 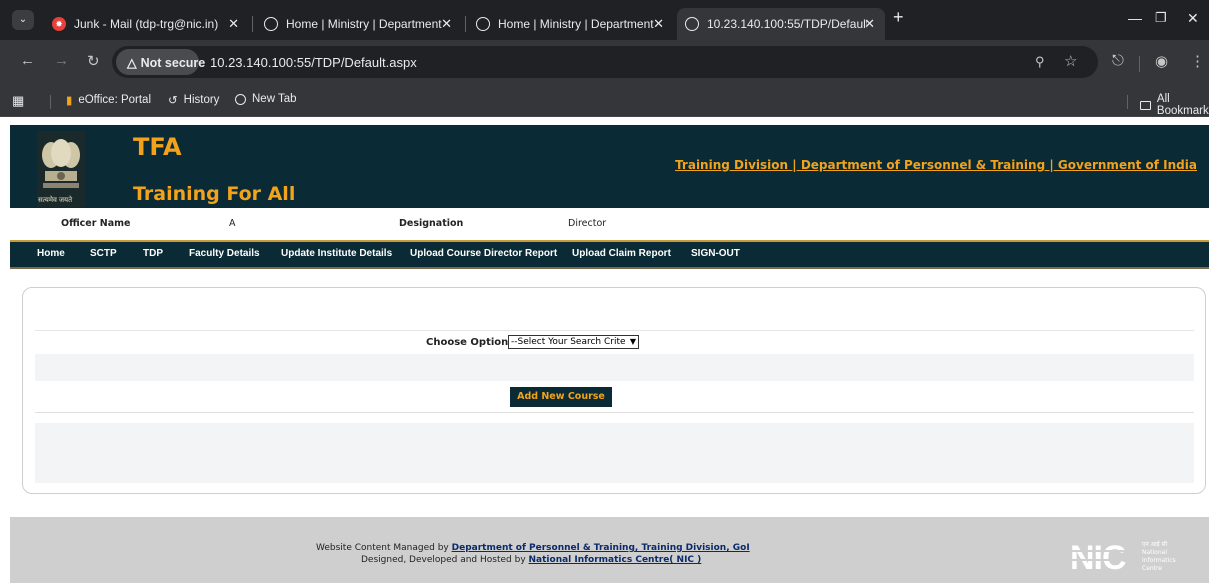 What do you see at coordinates (1145, 105) in the screenshot?
I see `folder-icon` at bounding box center [1145, 105].